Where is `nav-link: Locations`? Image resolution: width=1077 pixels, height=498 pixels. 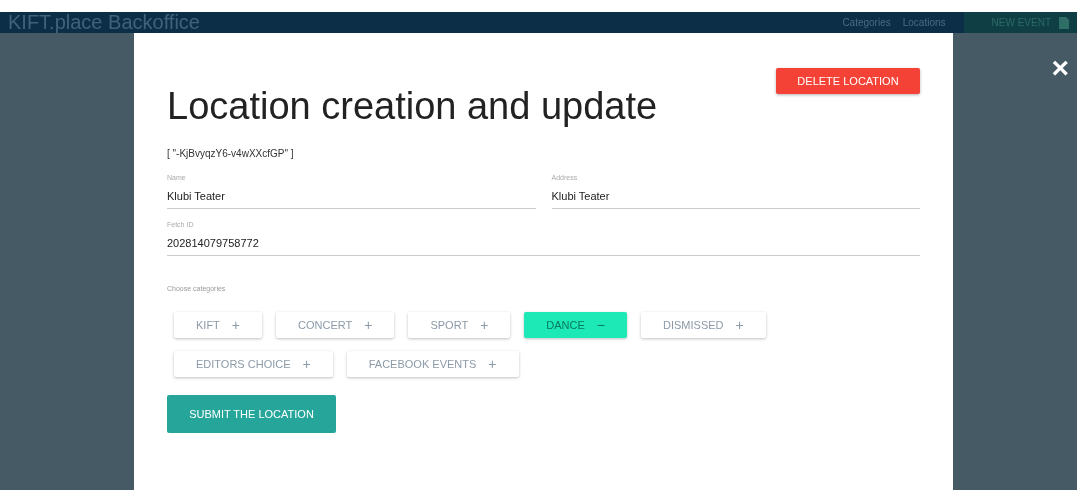
nav-link: Locations is located at coordinates (924, 22).